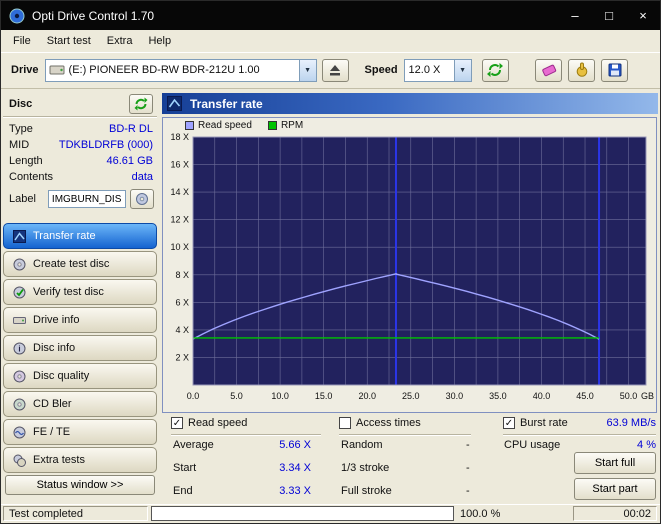 This screenshot has height=524, width=661. What do you see at coordinates (236, 396) in the screenshot?
I see `svg-text: 5.0` at bounding box center [236, 396].